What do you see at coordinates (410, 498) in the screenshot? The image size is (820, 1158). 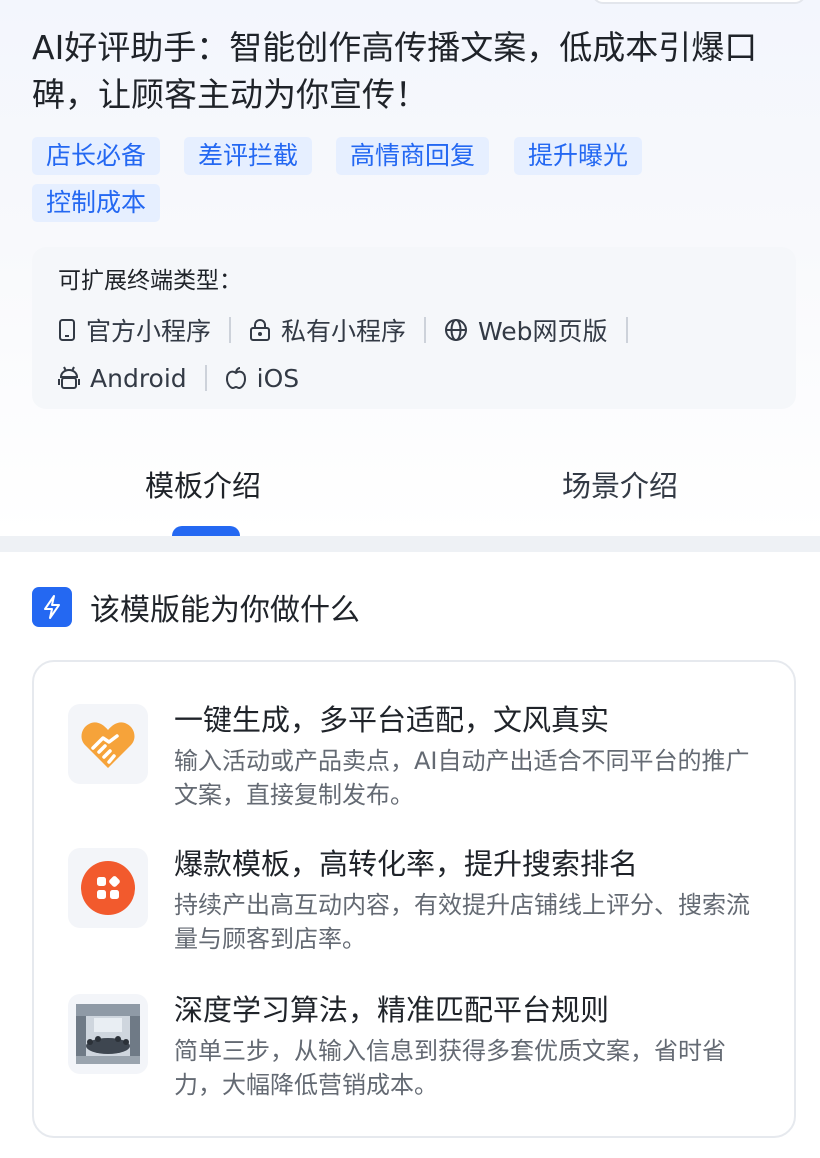 I see `tab-bar: 模板介绍 场景介绍` at bounding box center [410, 498].